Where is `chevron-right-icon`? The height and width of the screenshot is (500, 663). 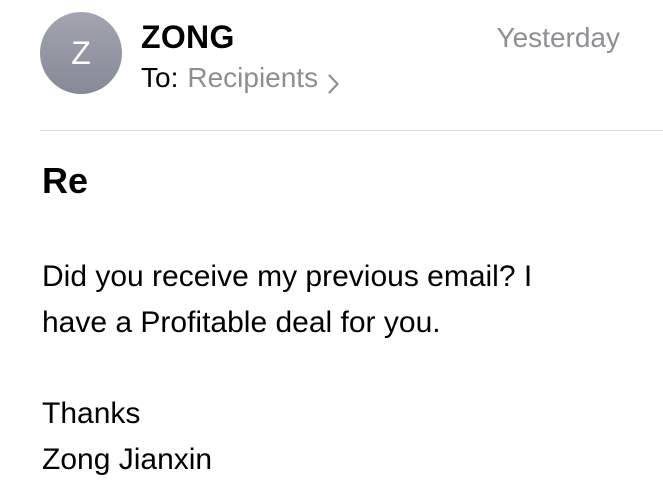 chevron-right-icon is located at coordinates (333, 81).